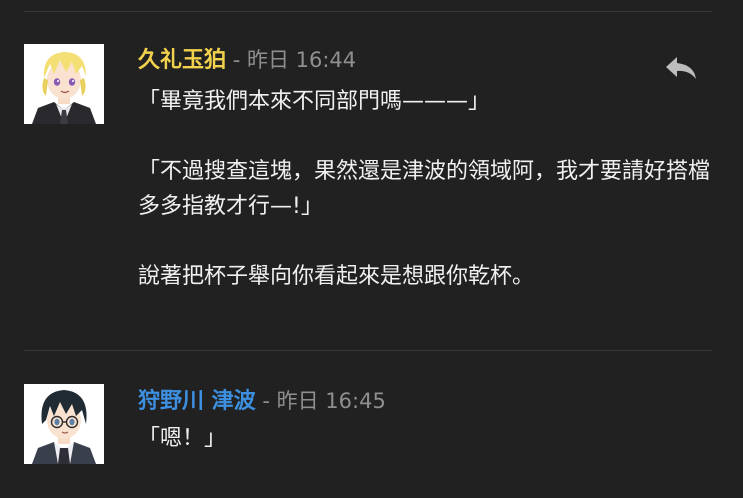 Image resolution: width=743 pixels, height=498 pixels. Describe the element at coordinates (314, 101) in the screenshot. I see `message-paragraph: 「畢竟我們本來不同部門嗎———」` at that location.